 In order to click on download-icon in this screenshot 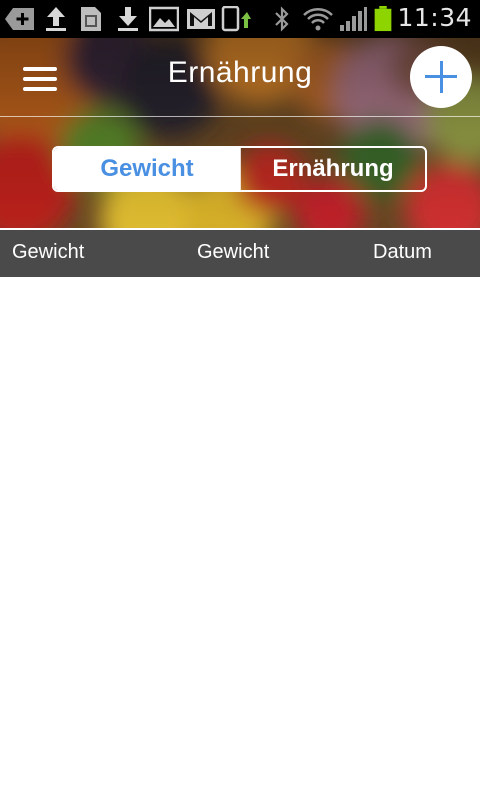, I will do `click(128, 19)`.